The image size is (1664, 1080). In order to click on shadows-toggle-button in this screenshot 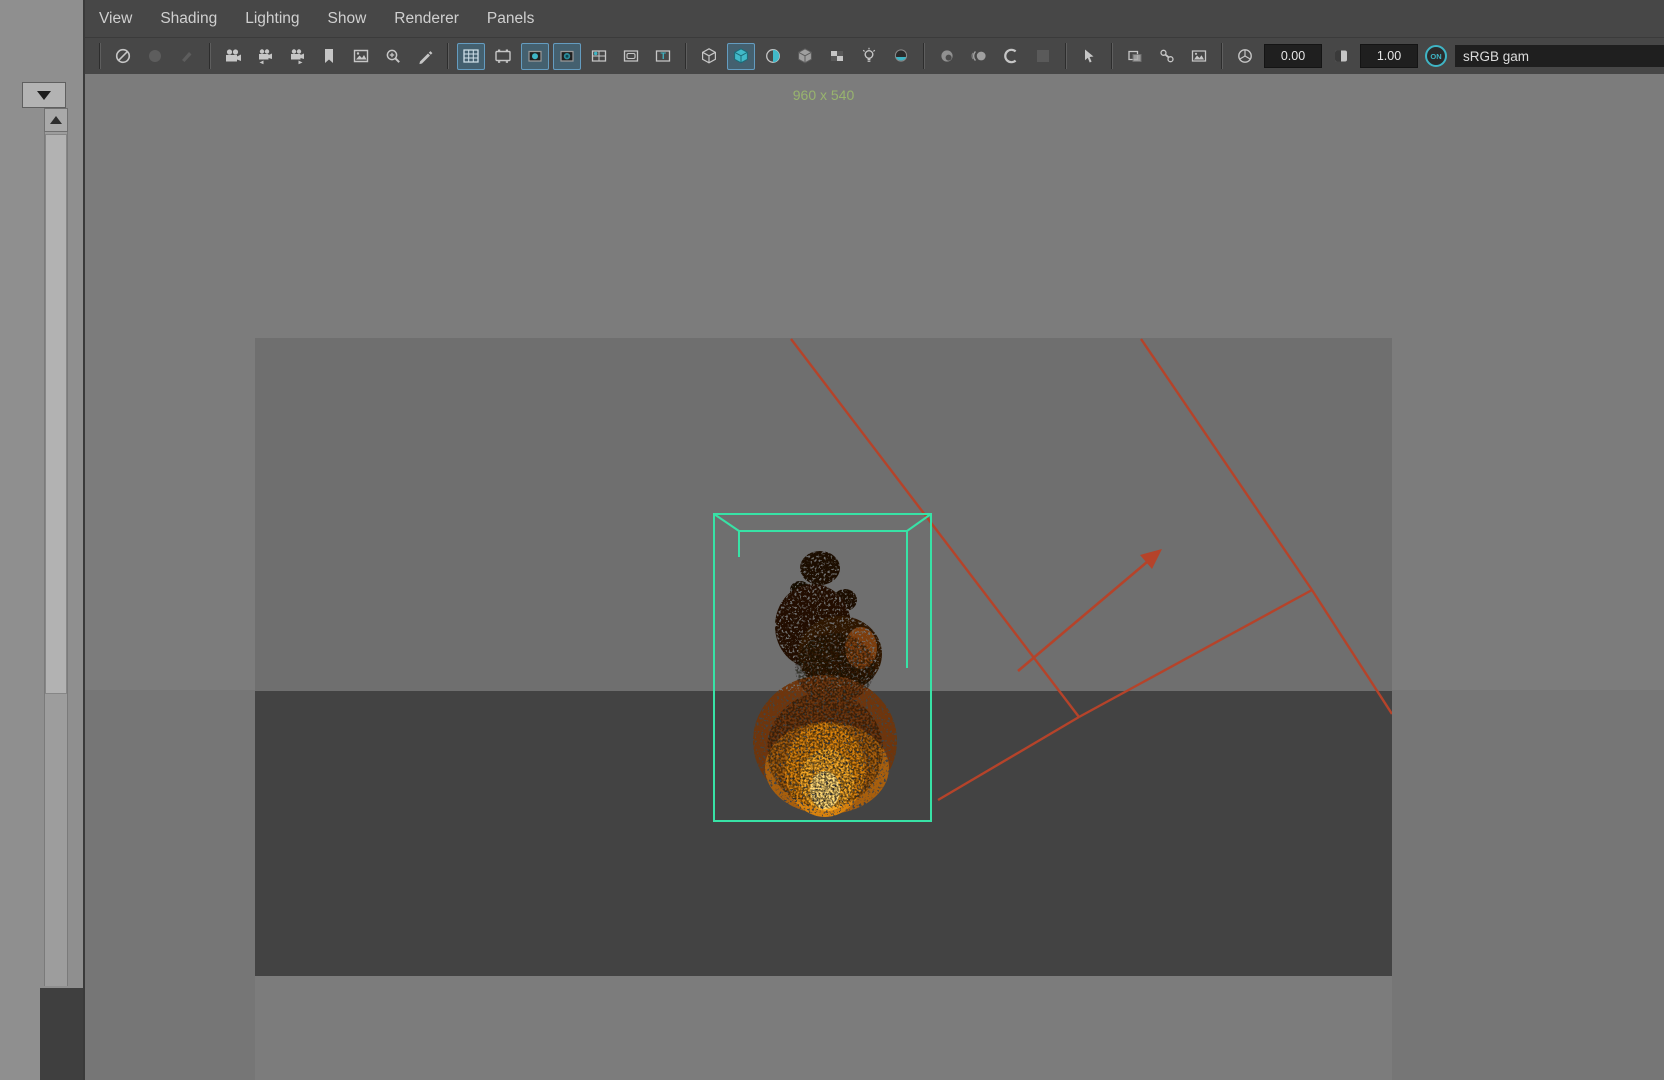, I will do `click(901, 56)`.